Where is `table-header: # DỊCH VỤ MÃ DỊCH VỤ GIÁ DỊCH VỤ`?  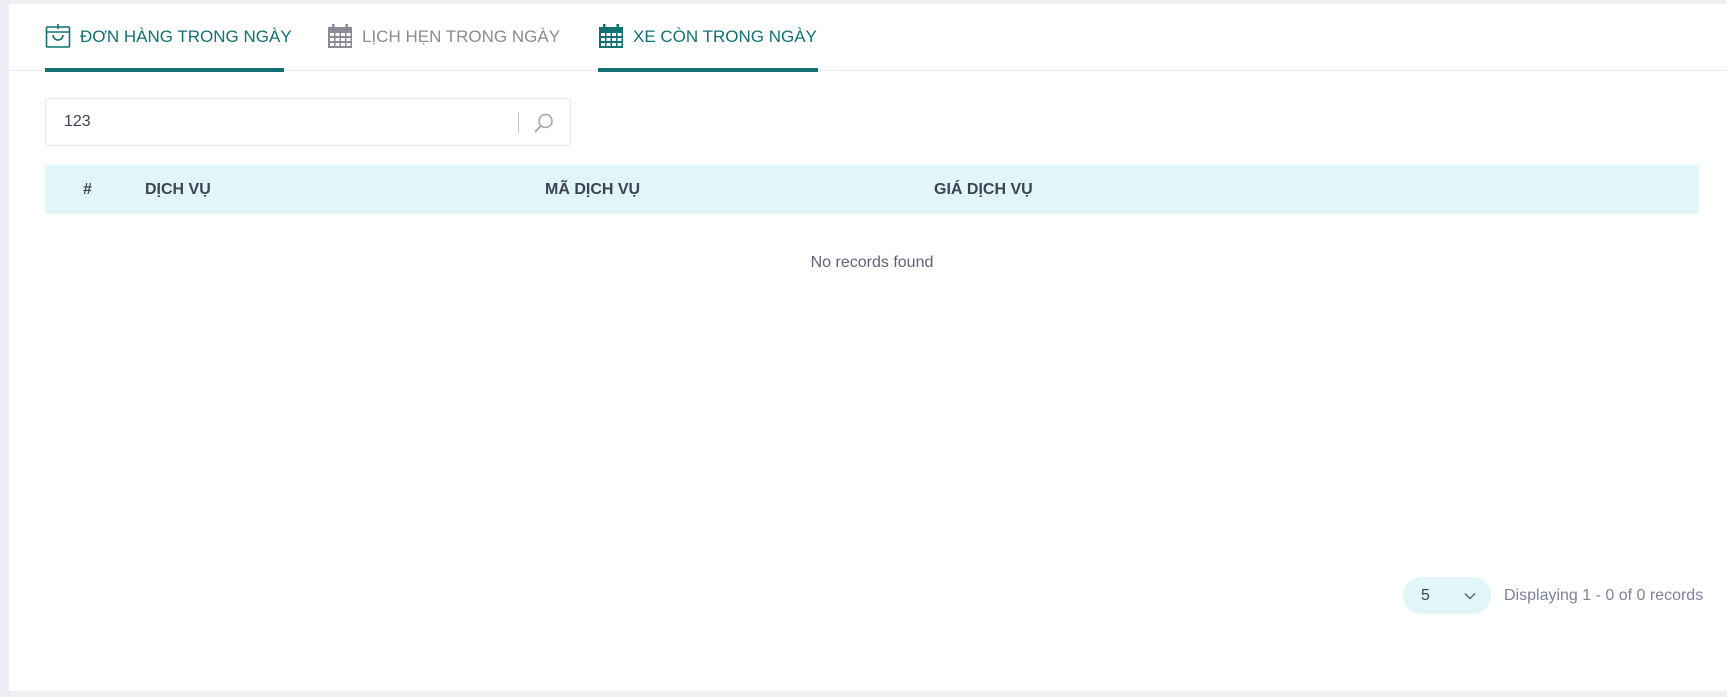
table-header: # DỊCH VỤ MÃ DỊCH VỤ GIÁ DỊCH VỤ is located at coordinates (872, 189).